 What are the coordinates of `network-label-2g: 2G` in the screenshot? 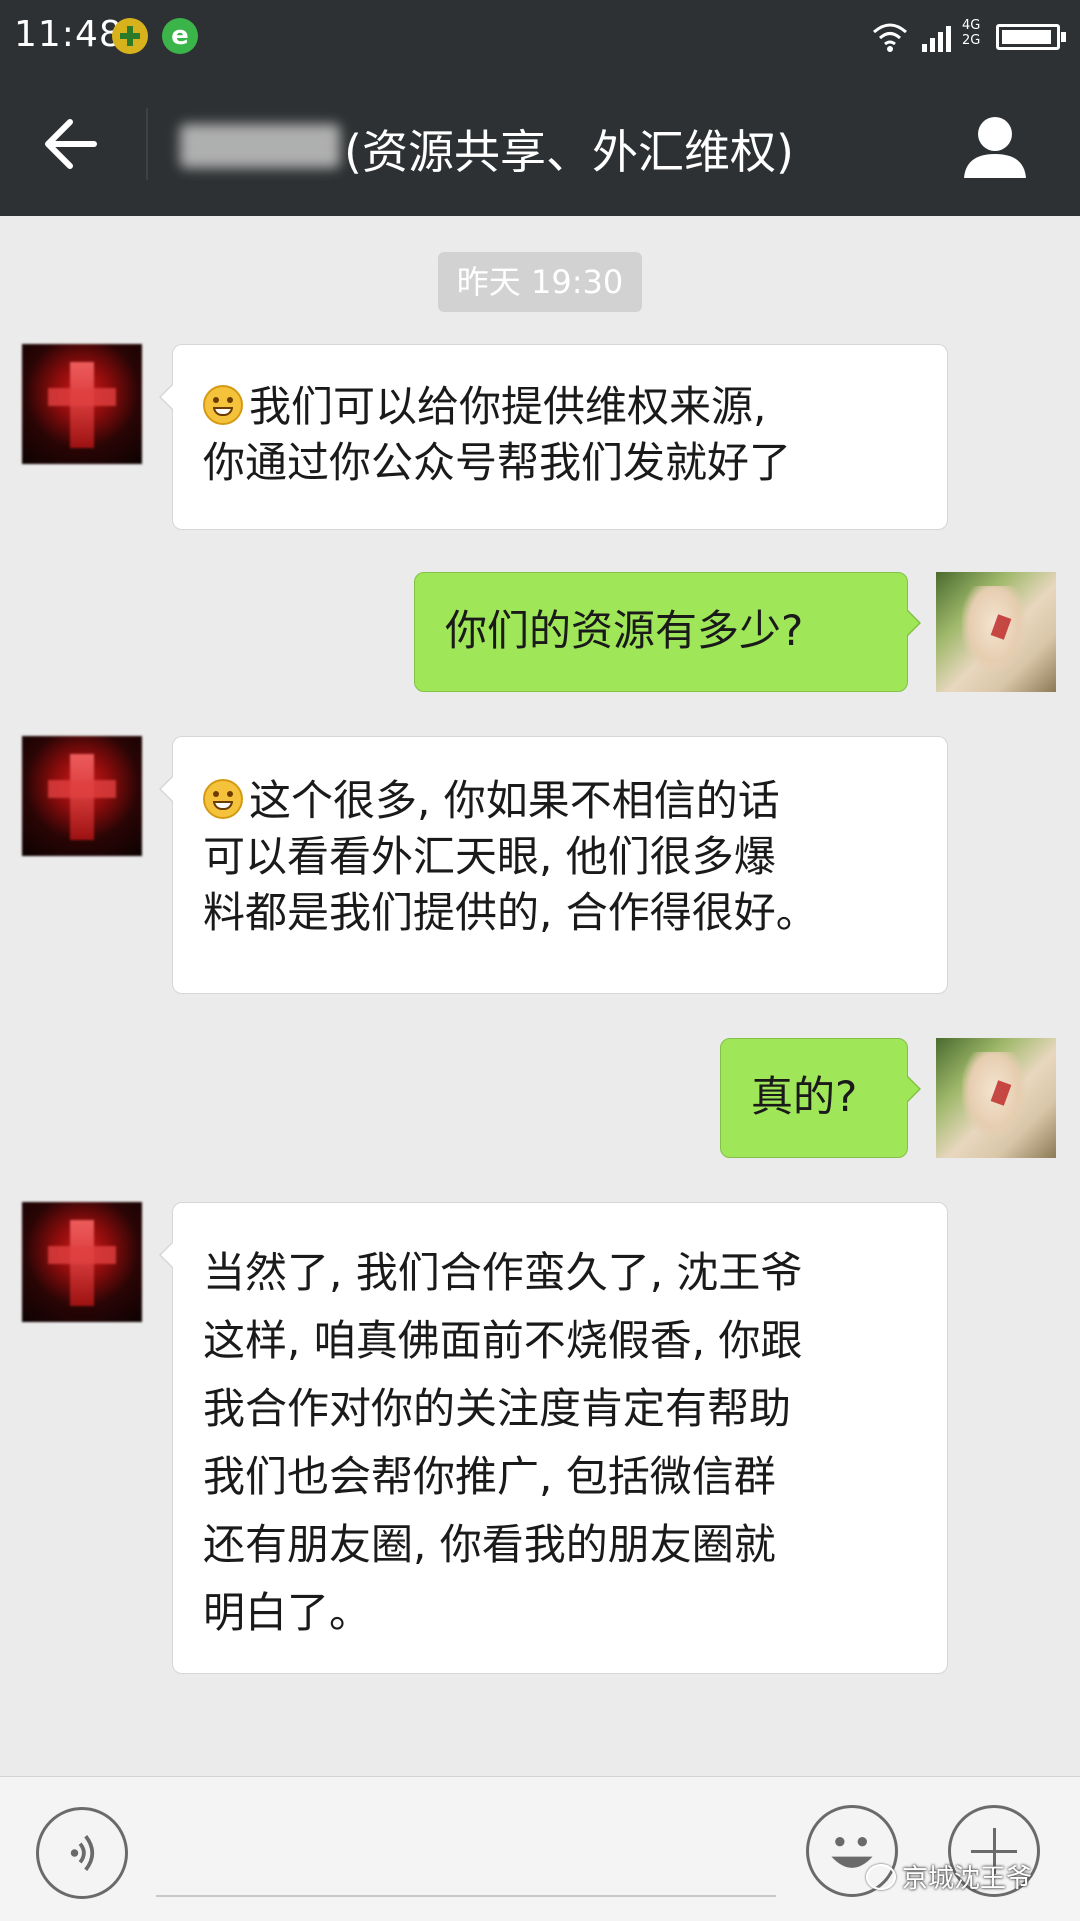 It's located at (971, 40).